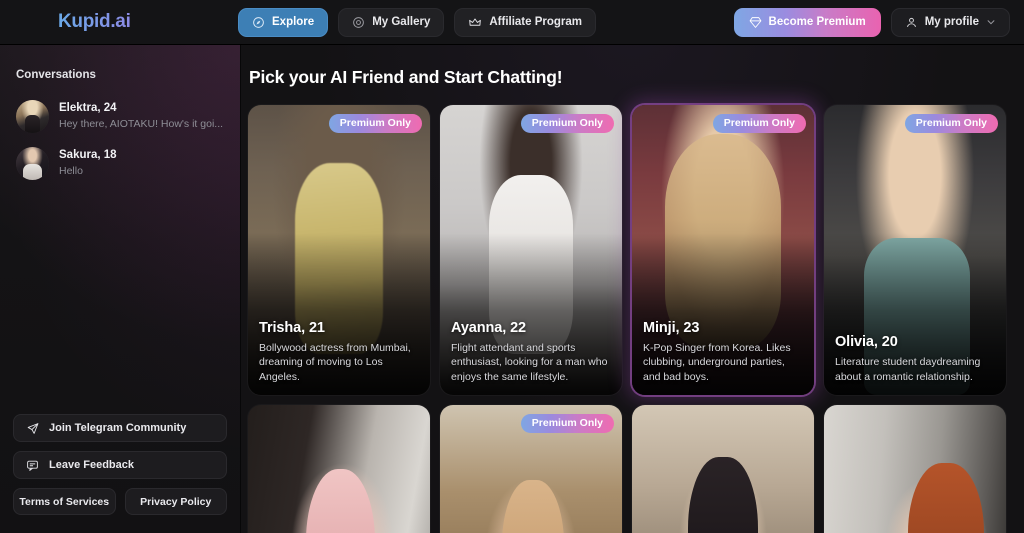 The width and height of the screenshot is (1024, 533). Describe the element at coordinates (817, 22) in the screenshot. I see `become-premium-label: Become Premium` at that location.